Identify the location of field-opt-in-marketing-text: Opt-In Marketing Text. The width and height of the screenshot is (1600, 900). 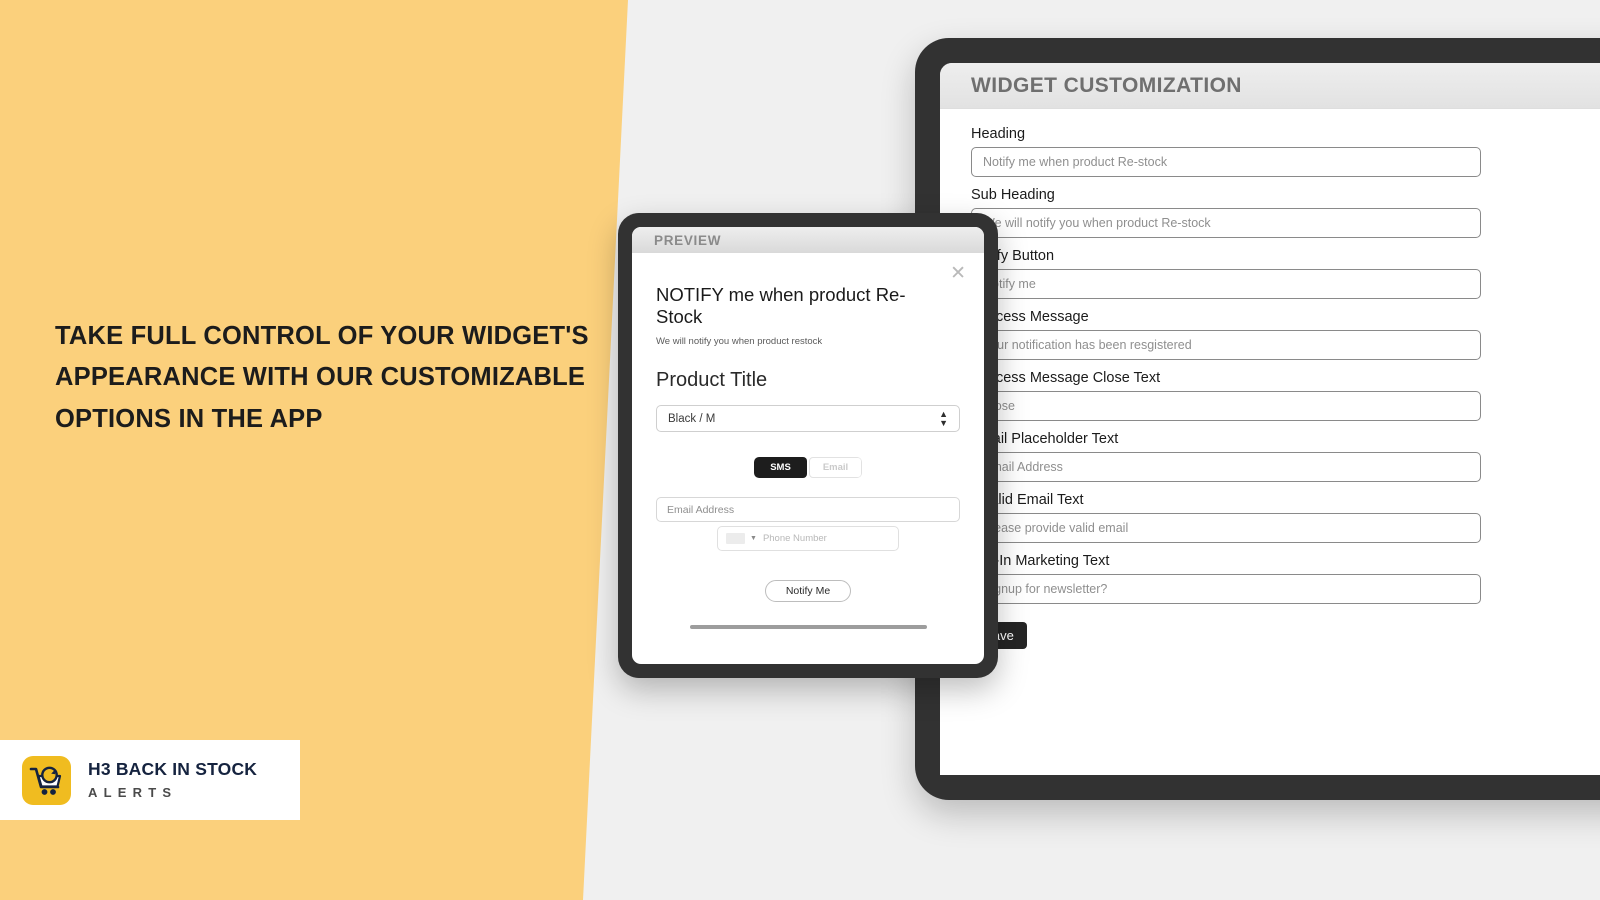
(1285, 578).